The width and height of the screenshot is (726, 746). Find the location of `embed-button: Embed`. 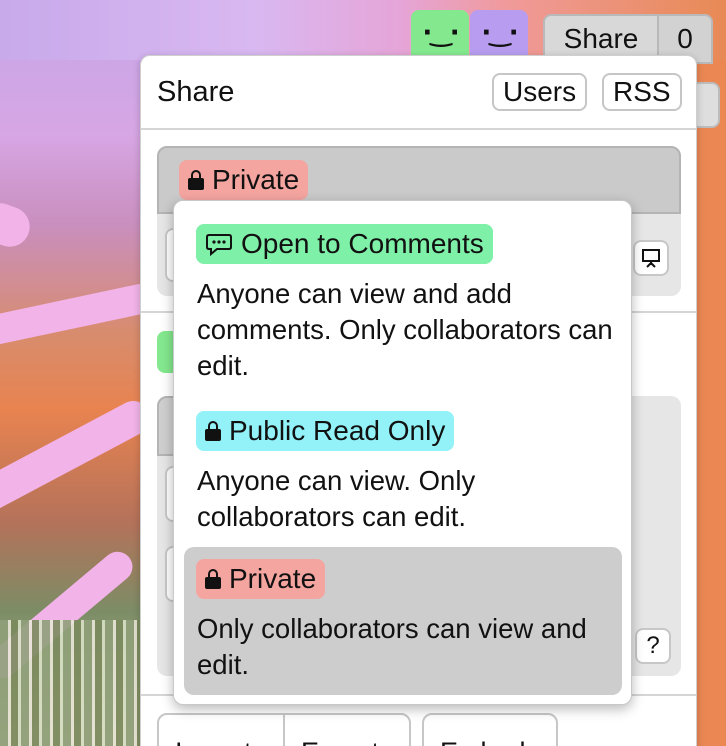

embed-button: Embed is located at coordinates (490, 729).